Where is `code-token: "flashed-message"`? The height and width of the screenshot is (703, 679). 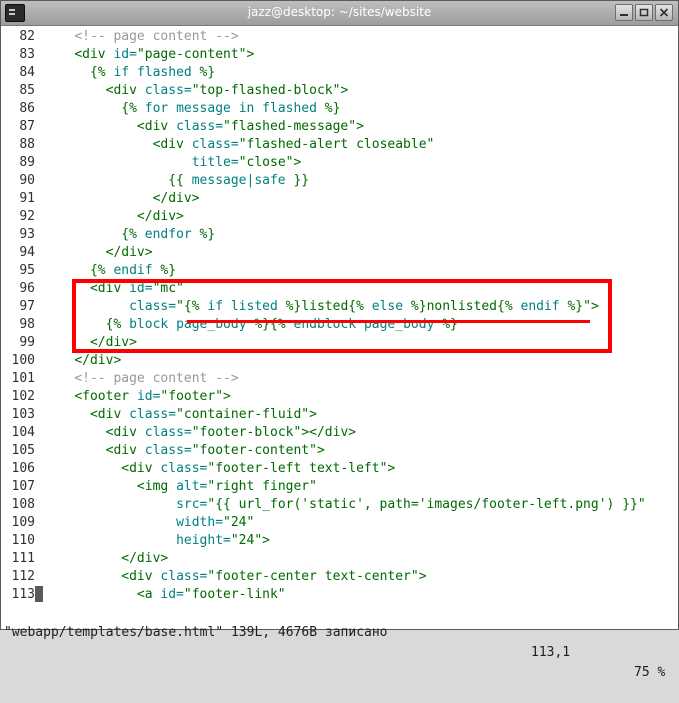 code-token: "flashed-message" is located at coordinates (290, 126).